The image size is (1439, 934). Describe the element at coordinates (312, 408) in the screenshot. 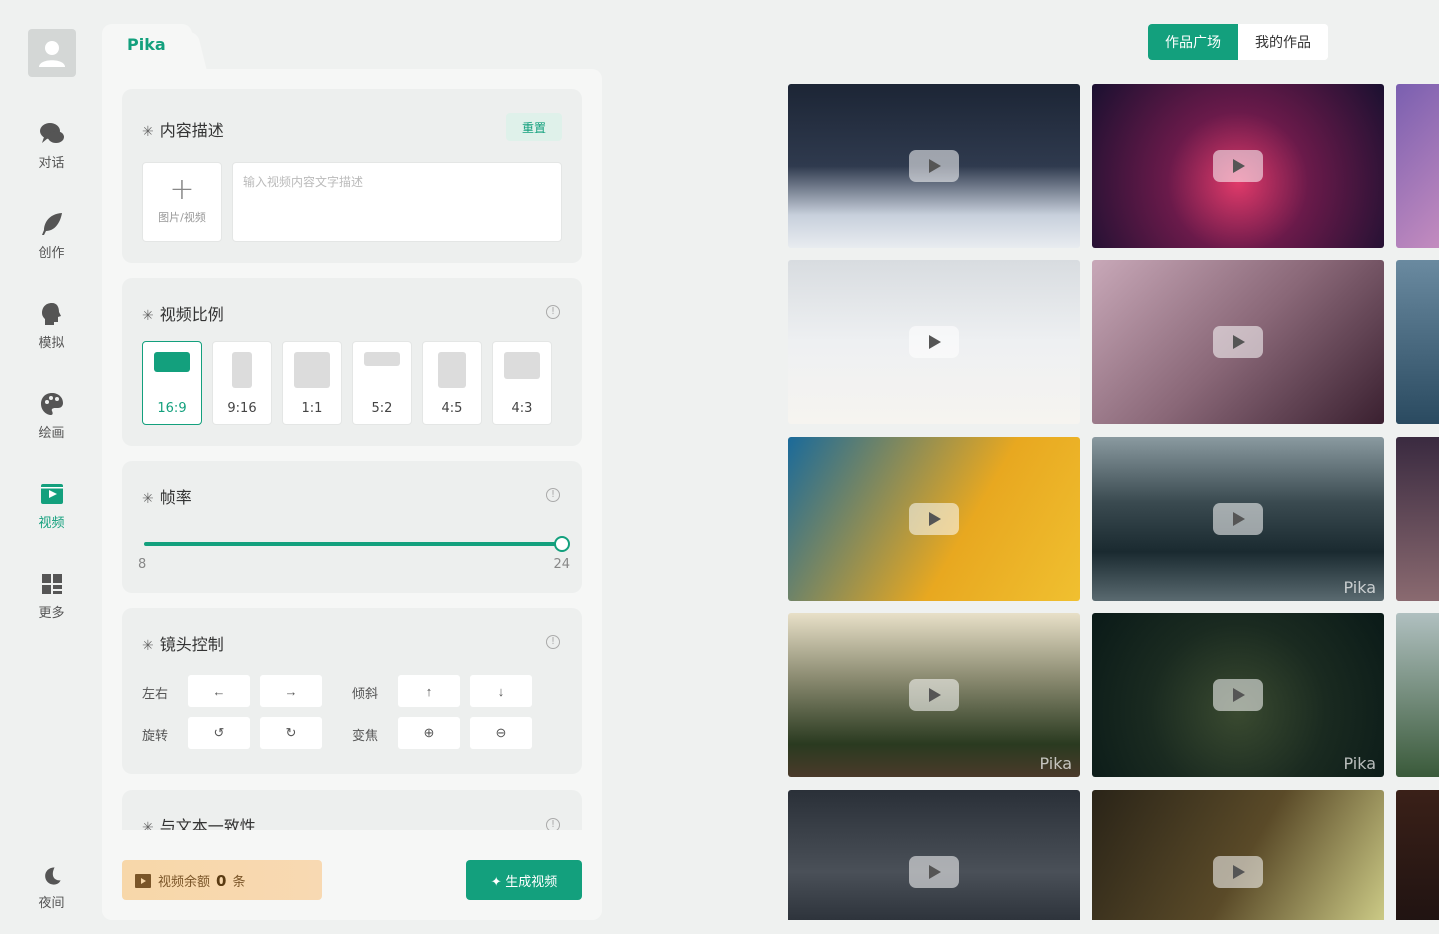

I see `ratio-label: 1:1` at that location.